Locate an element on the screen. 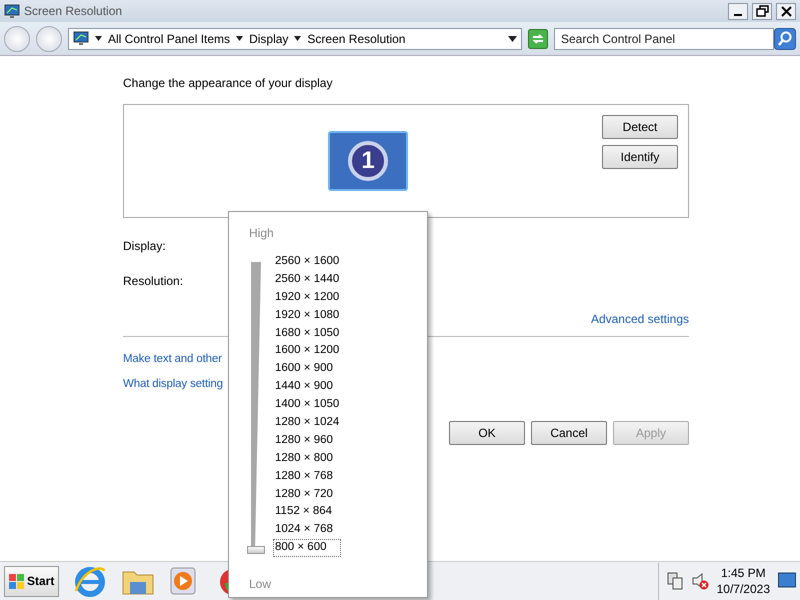  selected-resolution-option: 800 × 600 is located at coordinates (307, 548).